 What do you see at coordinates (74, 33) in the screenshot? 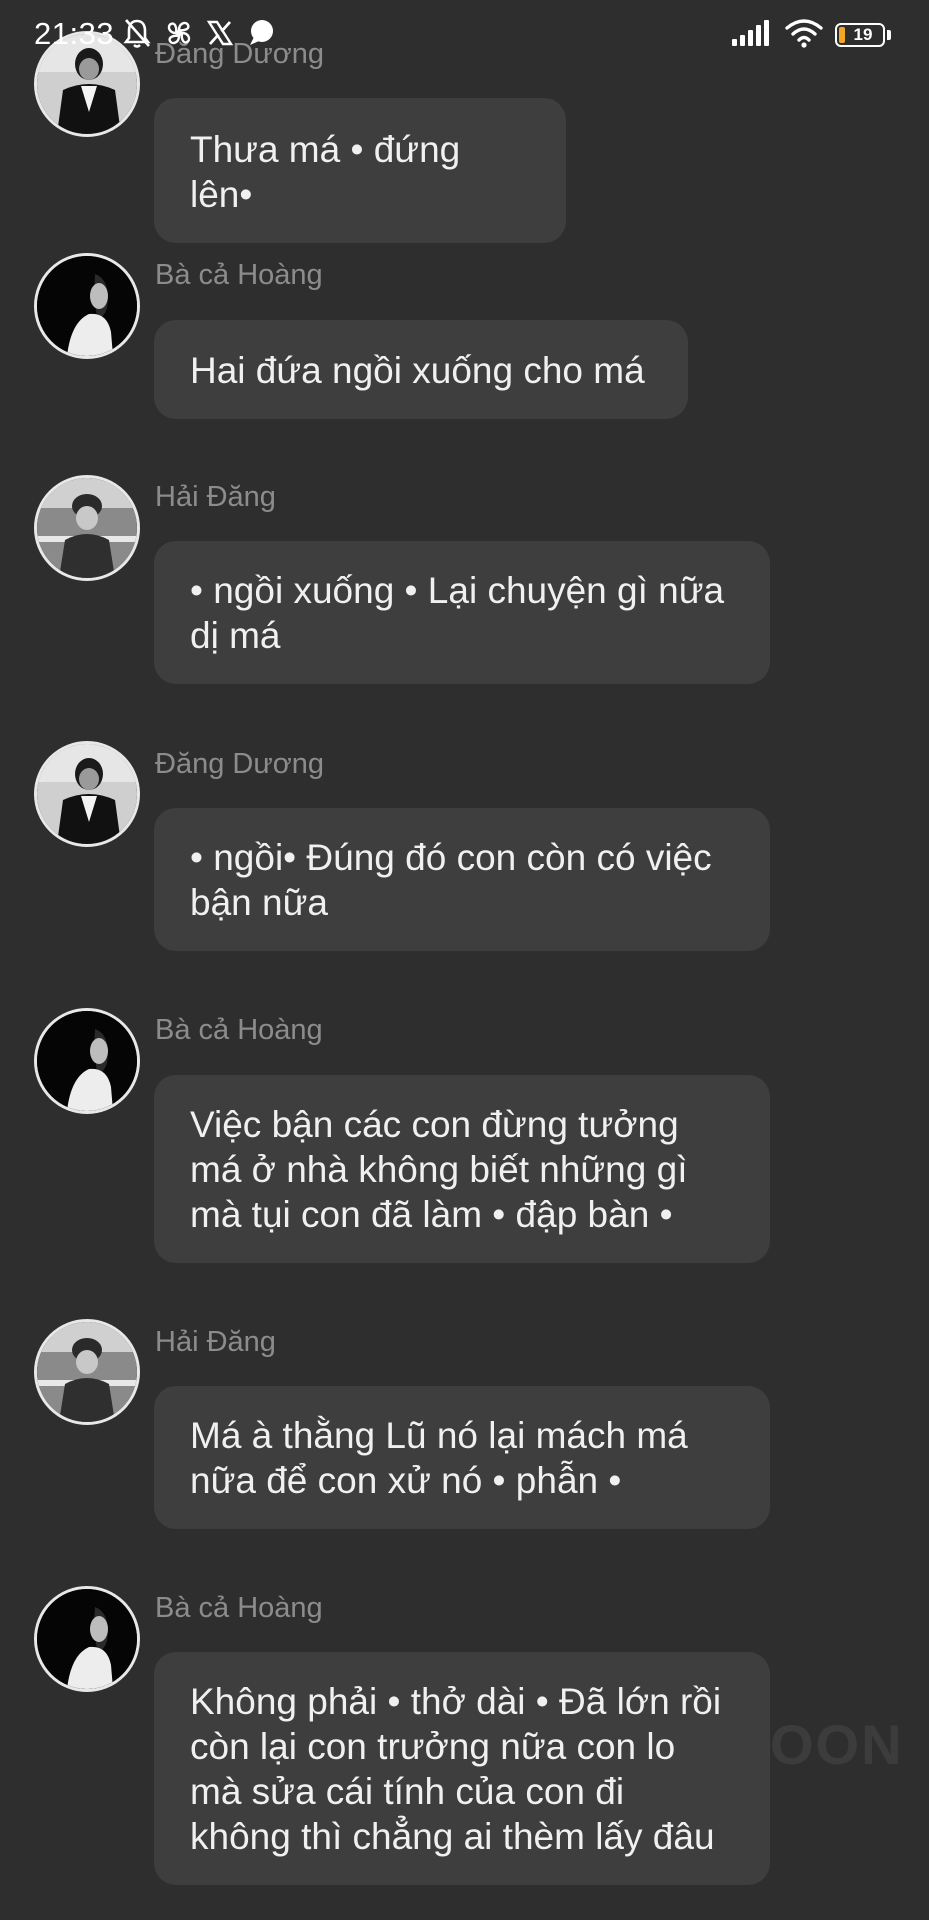
I see `status-time: 21:33` at bounding box center [74, 33].